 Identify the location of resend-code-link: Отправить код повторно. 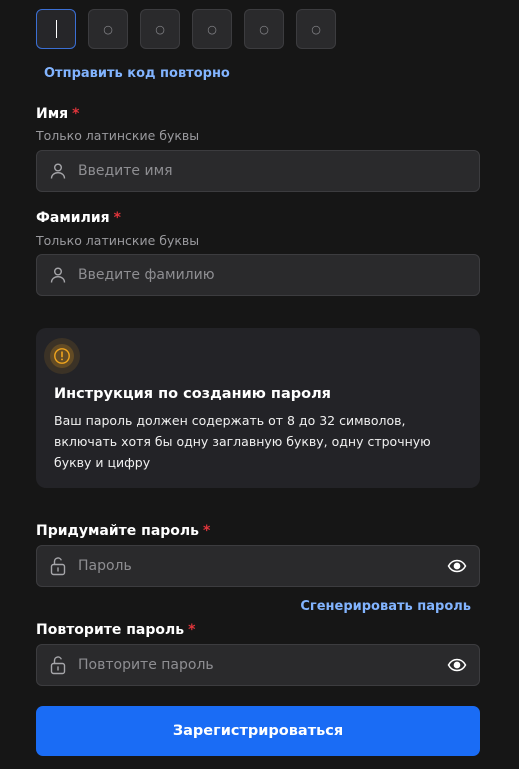
(137, 73).